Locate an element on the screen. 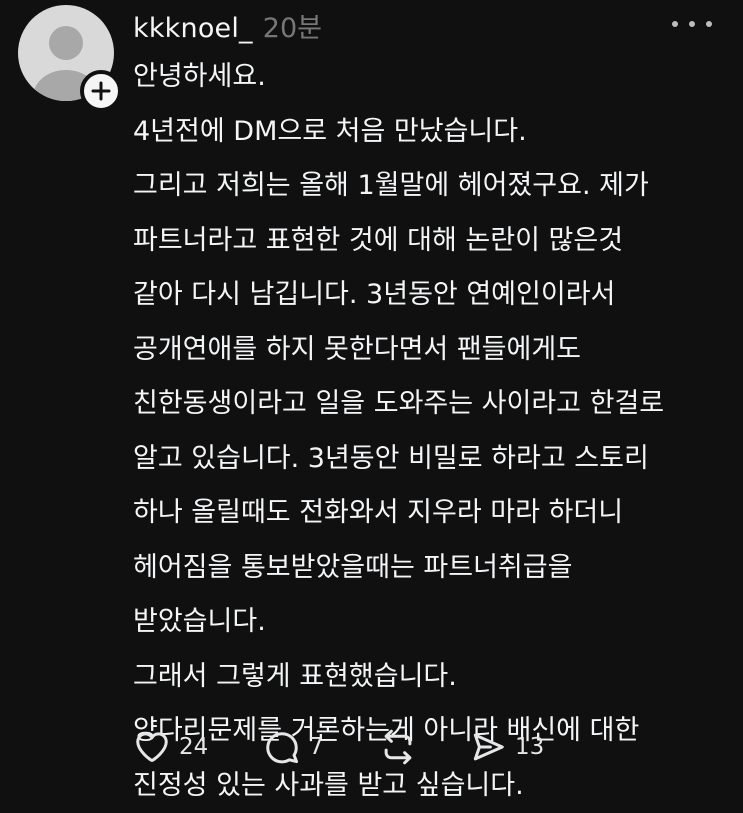 The height and width of the screenshot is (813, 743). post-text-line: 파트너라고 표현한 것에 대해 논란이 많은것 is located at coordinates (433, 241).